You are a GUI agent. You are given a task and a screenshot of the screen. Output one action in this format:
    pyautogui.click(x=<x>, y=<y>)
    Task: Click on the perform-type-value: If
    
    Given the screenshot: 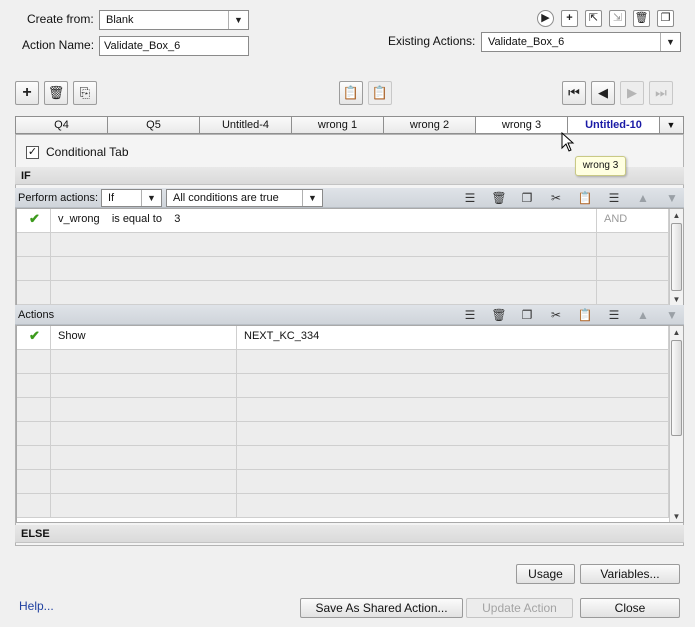 What is the action you would take?
    pyautogui.click(x=111, y=198)
    